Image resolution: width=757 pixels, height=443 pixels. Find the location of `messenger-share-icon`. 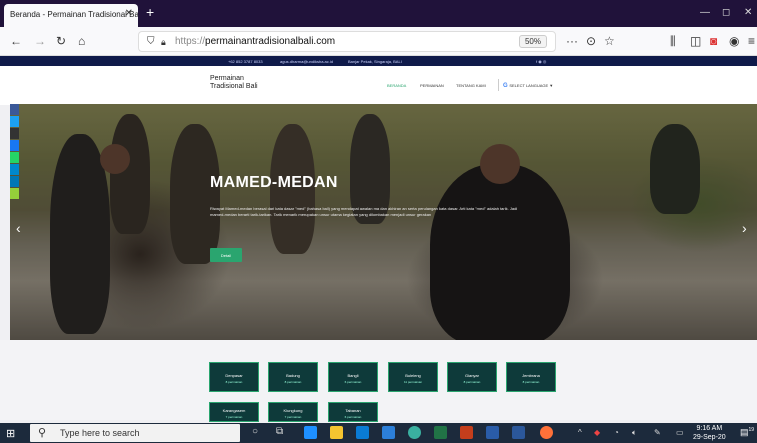

messenger-share-icon is located at coordinates (14, 145).